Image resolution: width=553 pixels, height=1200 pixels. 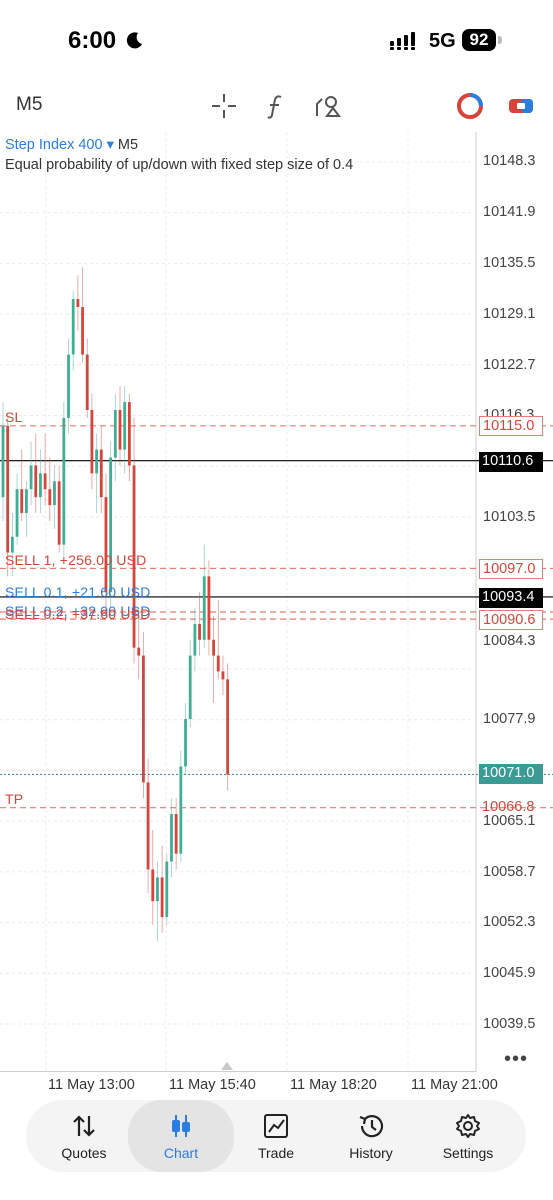 What do you see at coordinates (224, 106) in the screenshot?
I see `crosshair-icon` at bounding box center [224, 106].